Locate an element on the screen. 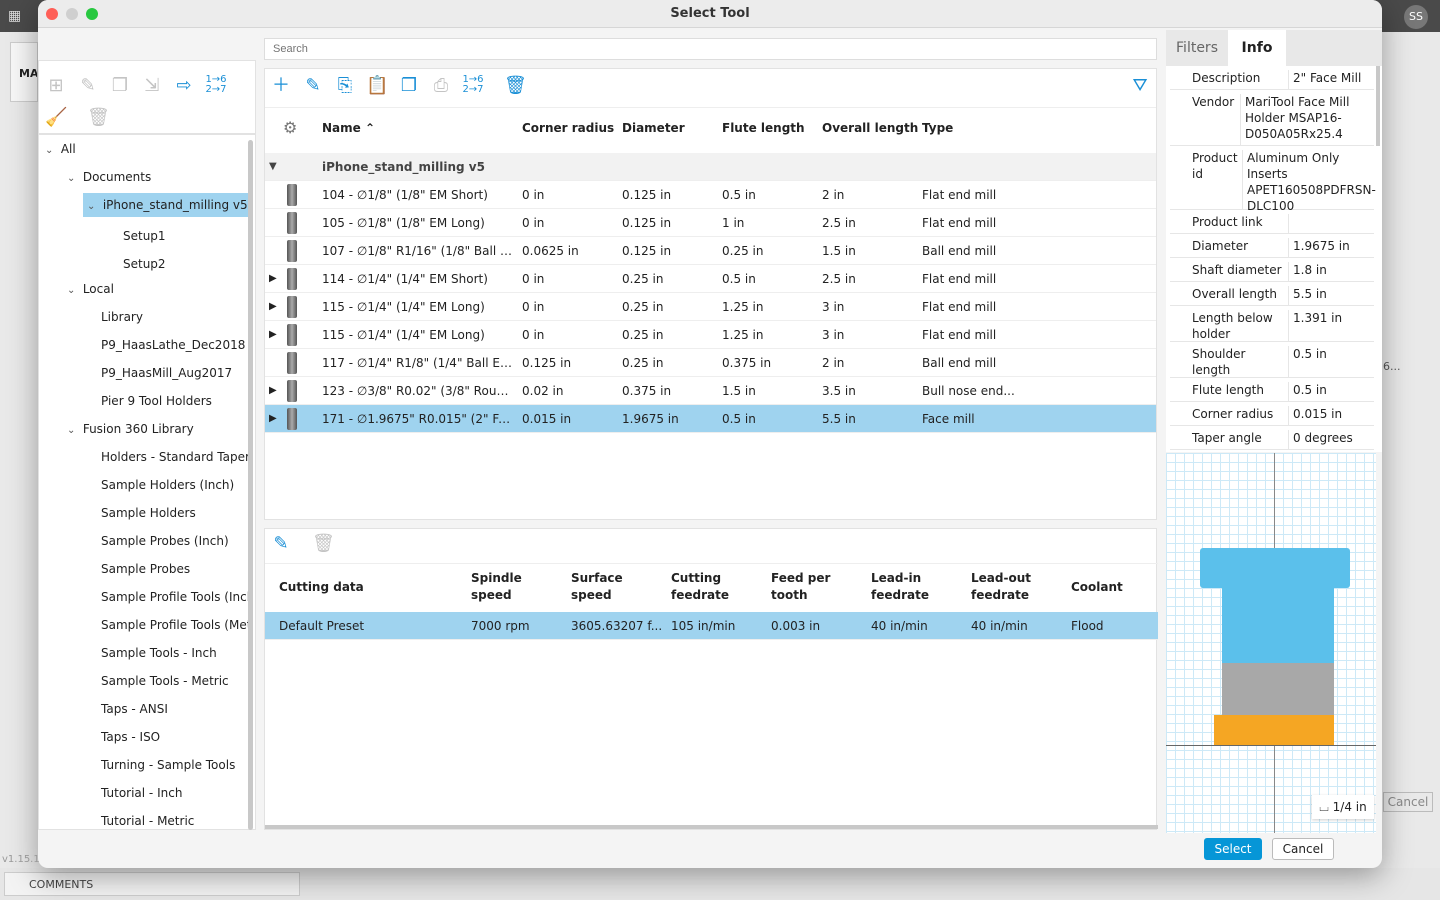  horizontal-scrollbar is located at coordinates (711, 827).